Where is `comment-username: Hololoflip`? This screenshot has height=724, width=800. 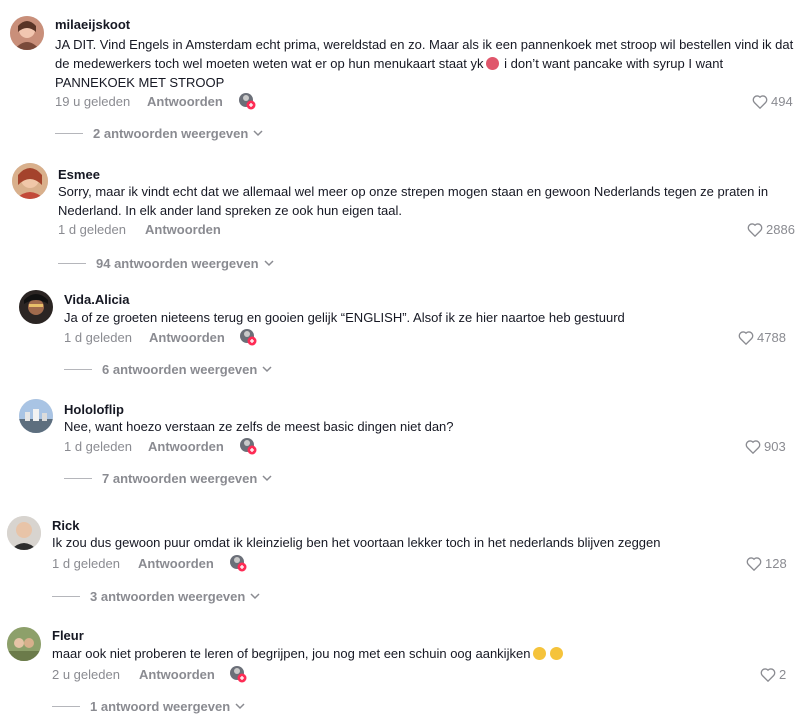
comment-username: Hololoflip is located at coordinates (94, 409).